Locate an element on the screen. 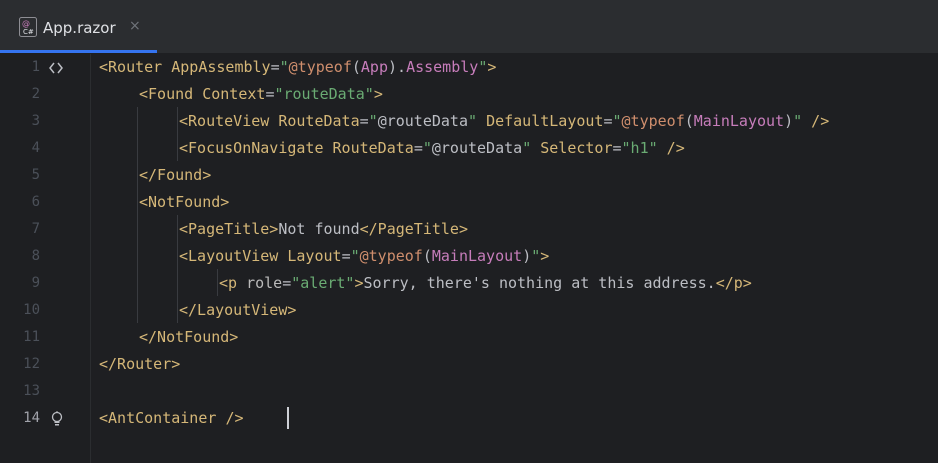 The width and height of the screenshot is (938, 463). code-token: </NotFound> is located at coordinates (189, 337).